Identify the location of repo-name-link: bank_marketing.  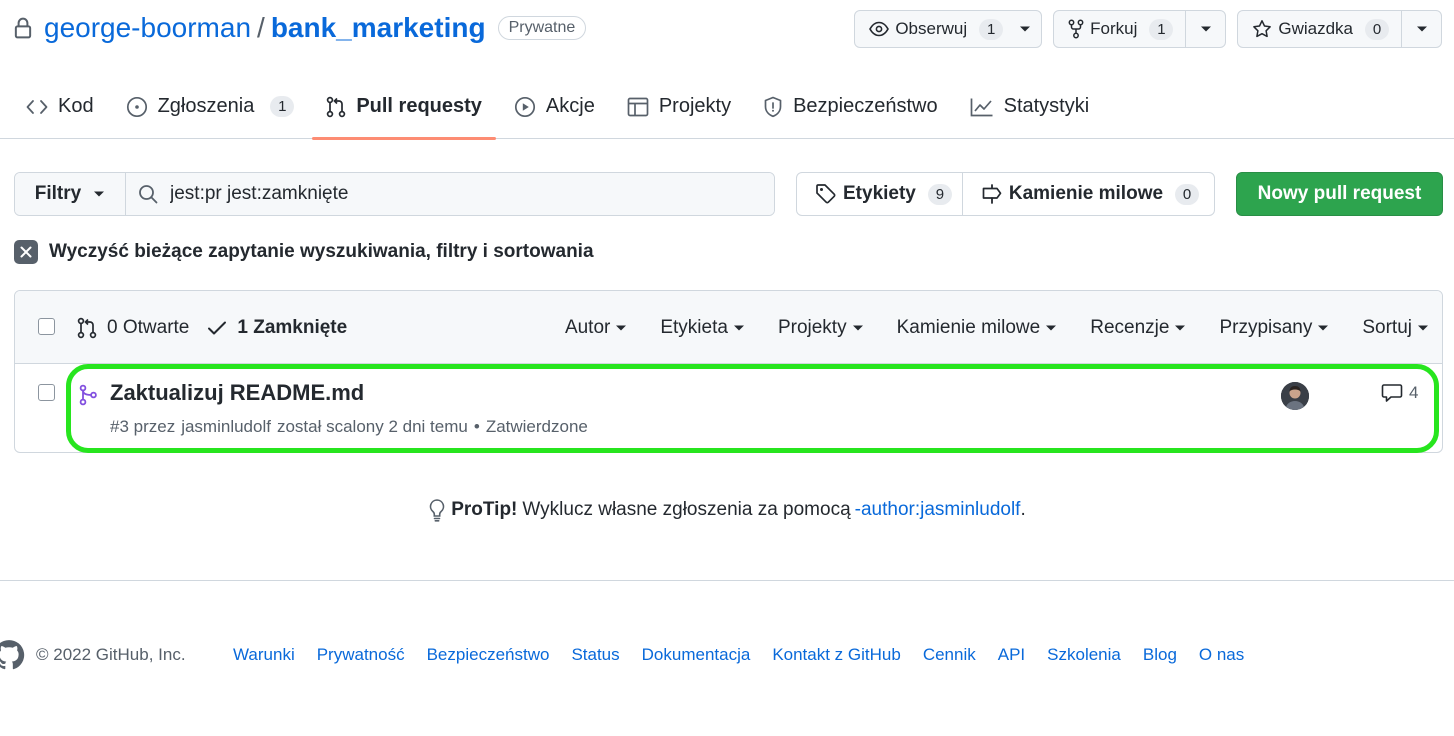
(378, 28).